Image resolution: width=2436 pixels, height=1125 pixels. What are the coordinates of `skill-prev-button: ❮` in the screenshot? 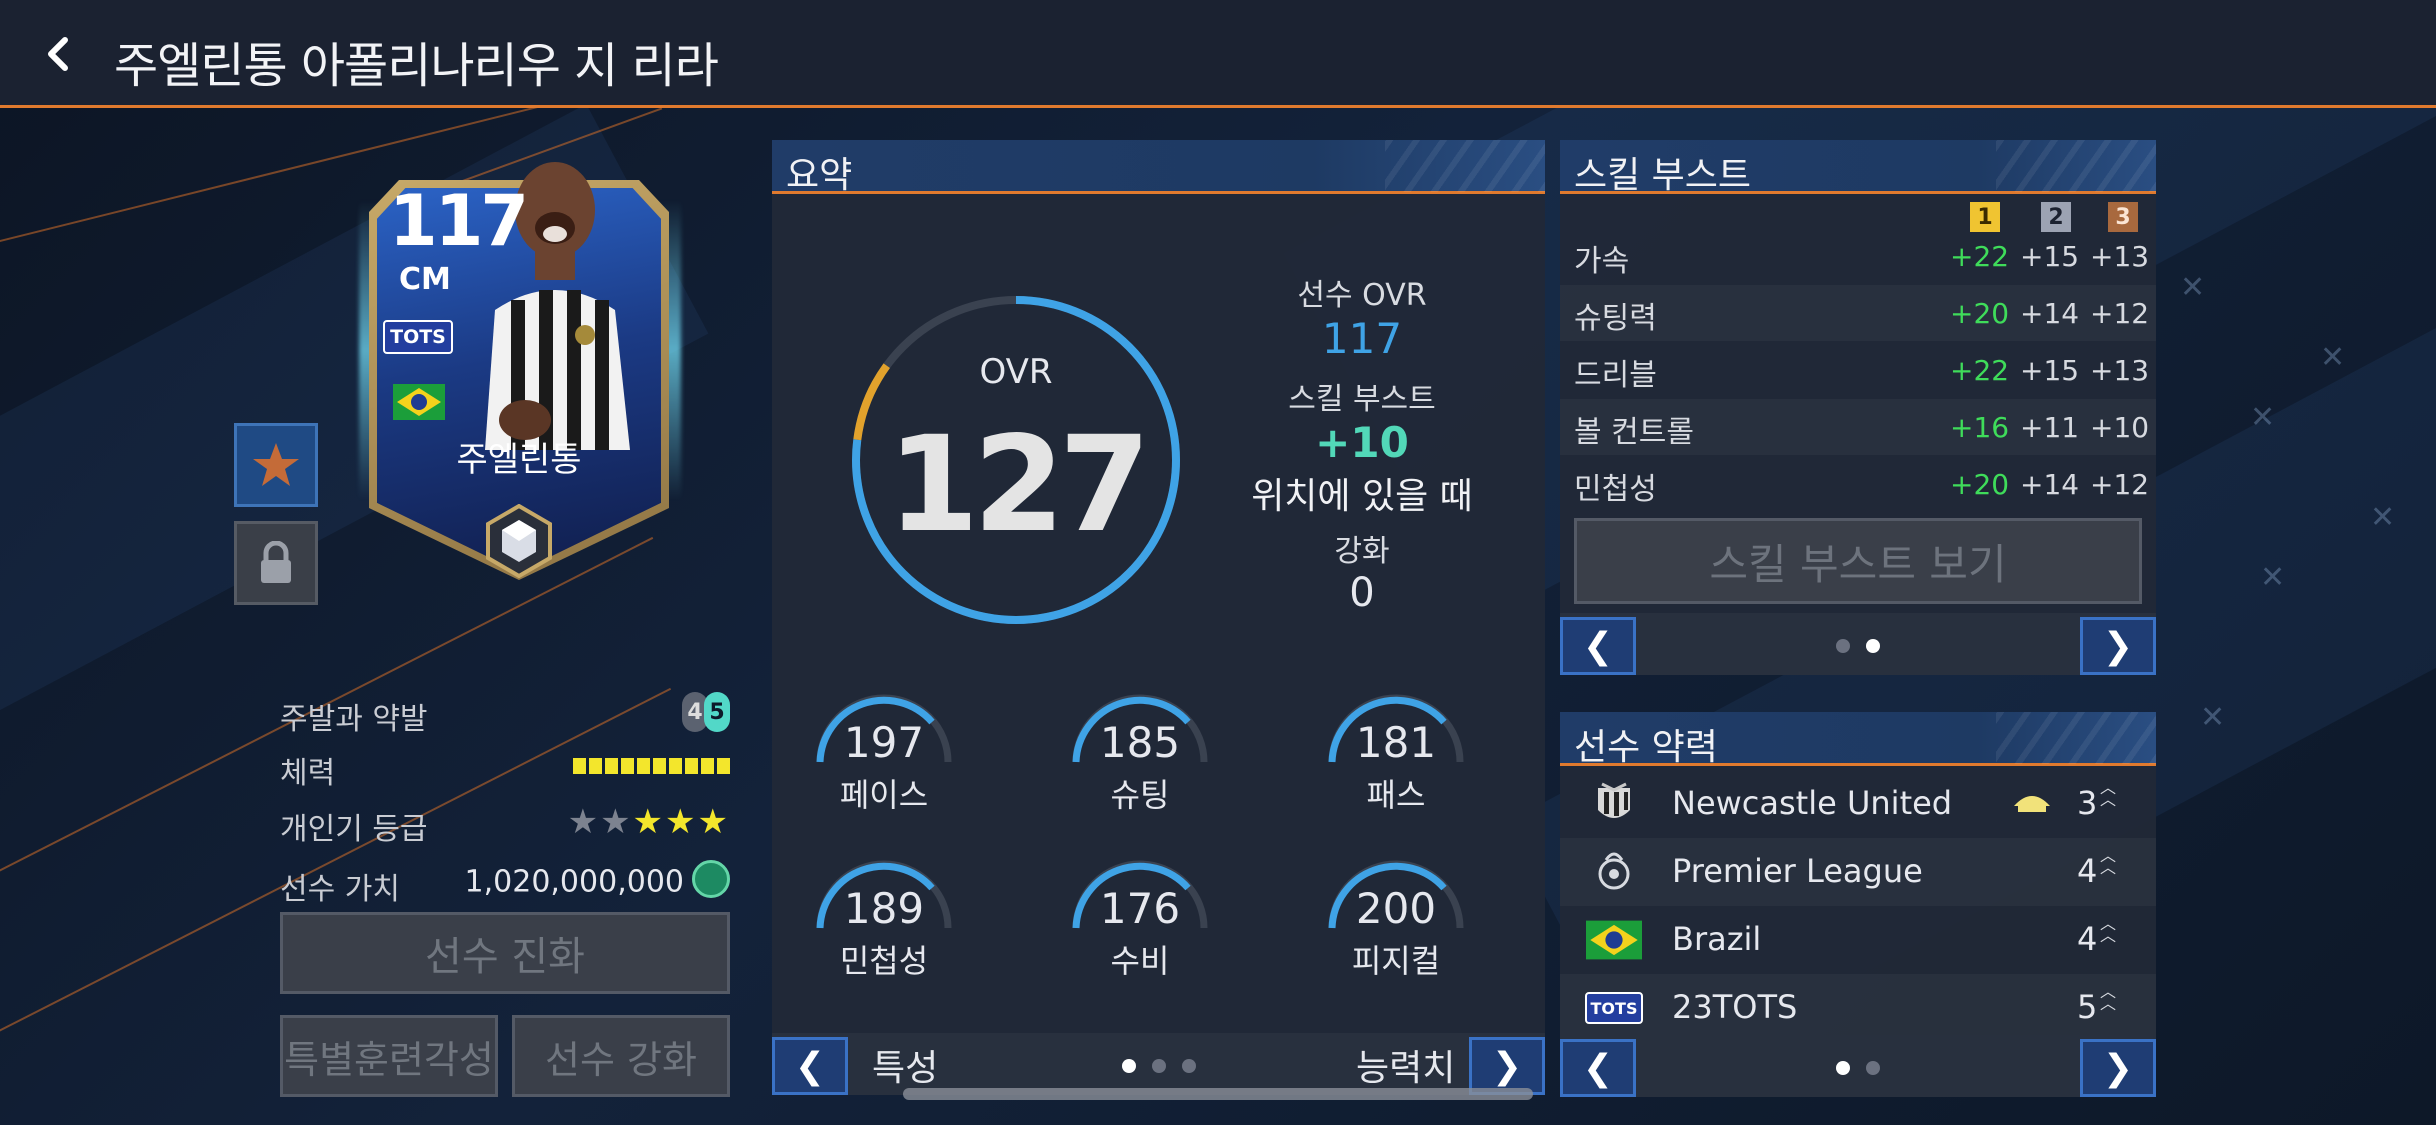 It's located at (1598, 646).